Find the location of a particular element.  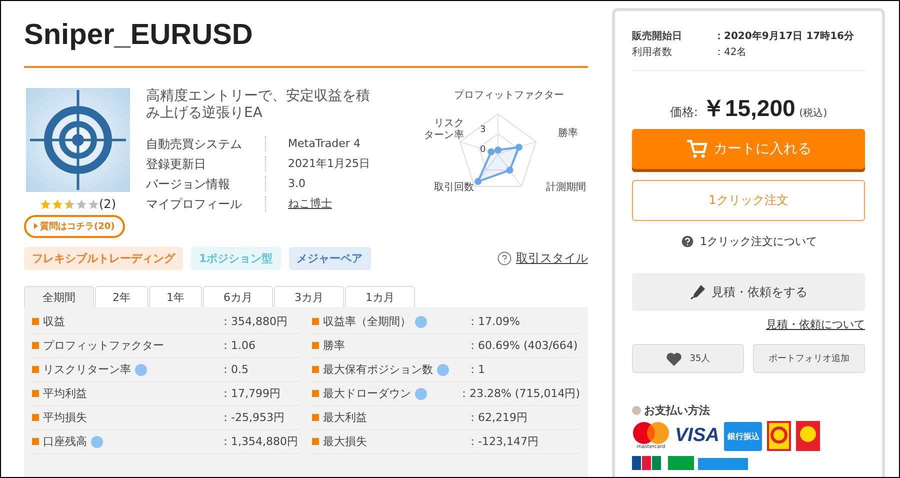

spec-label: マイプロフィール is located at coordinates (206, 204).